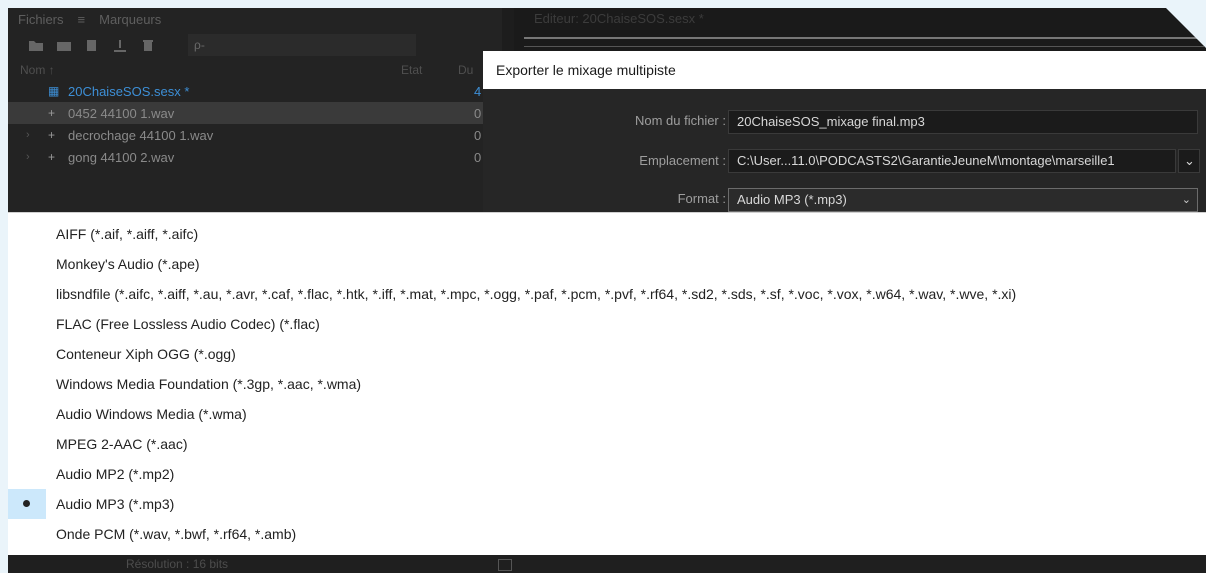 This screenshot has width=1206, height=573. Describe the element at coordinates (255, 91) in the screenshot. I see `file-row-session: ▦ 20ChaiseSOS.sesx * 4` at that location.